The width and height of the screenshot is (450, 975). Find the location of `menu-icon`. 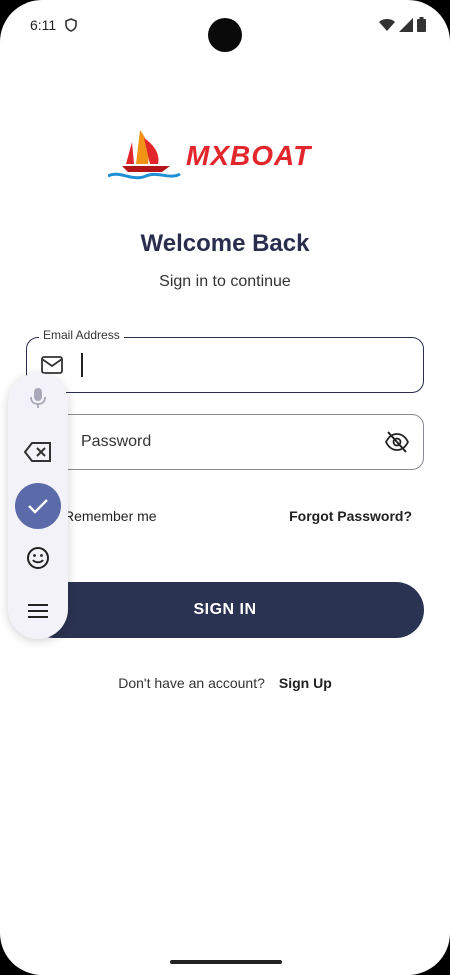

menu-icon is located at coordinates (38, 611).